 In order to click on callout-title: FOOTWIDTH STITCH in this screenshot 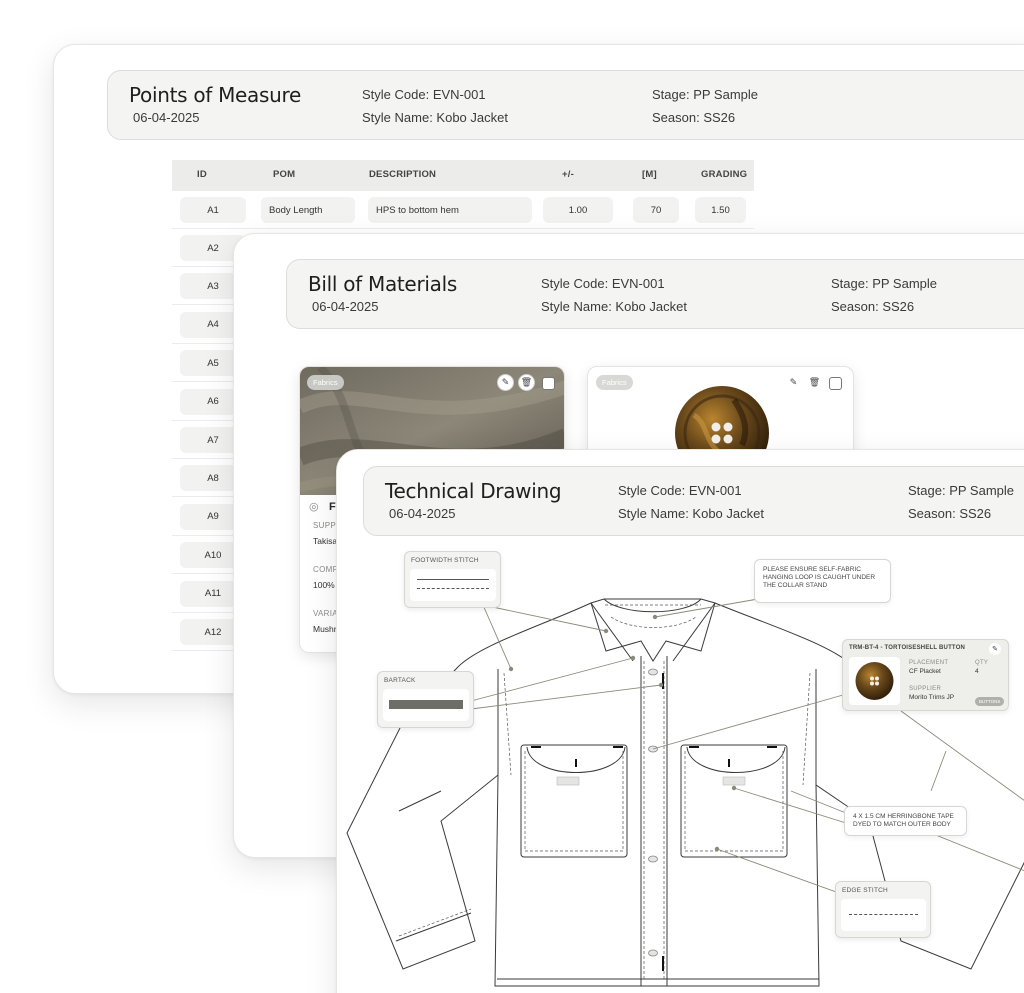, I will do `click(445, 560)`.